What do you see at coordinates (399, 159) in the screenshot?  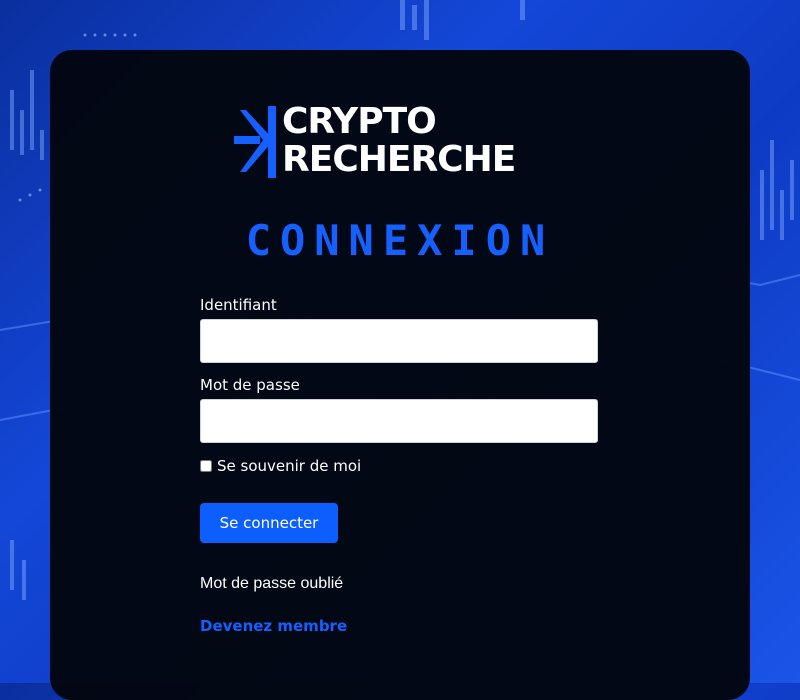 I see `logo-line-2: RECHERCHE` at bounding box center [399, 159].